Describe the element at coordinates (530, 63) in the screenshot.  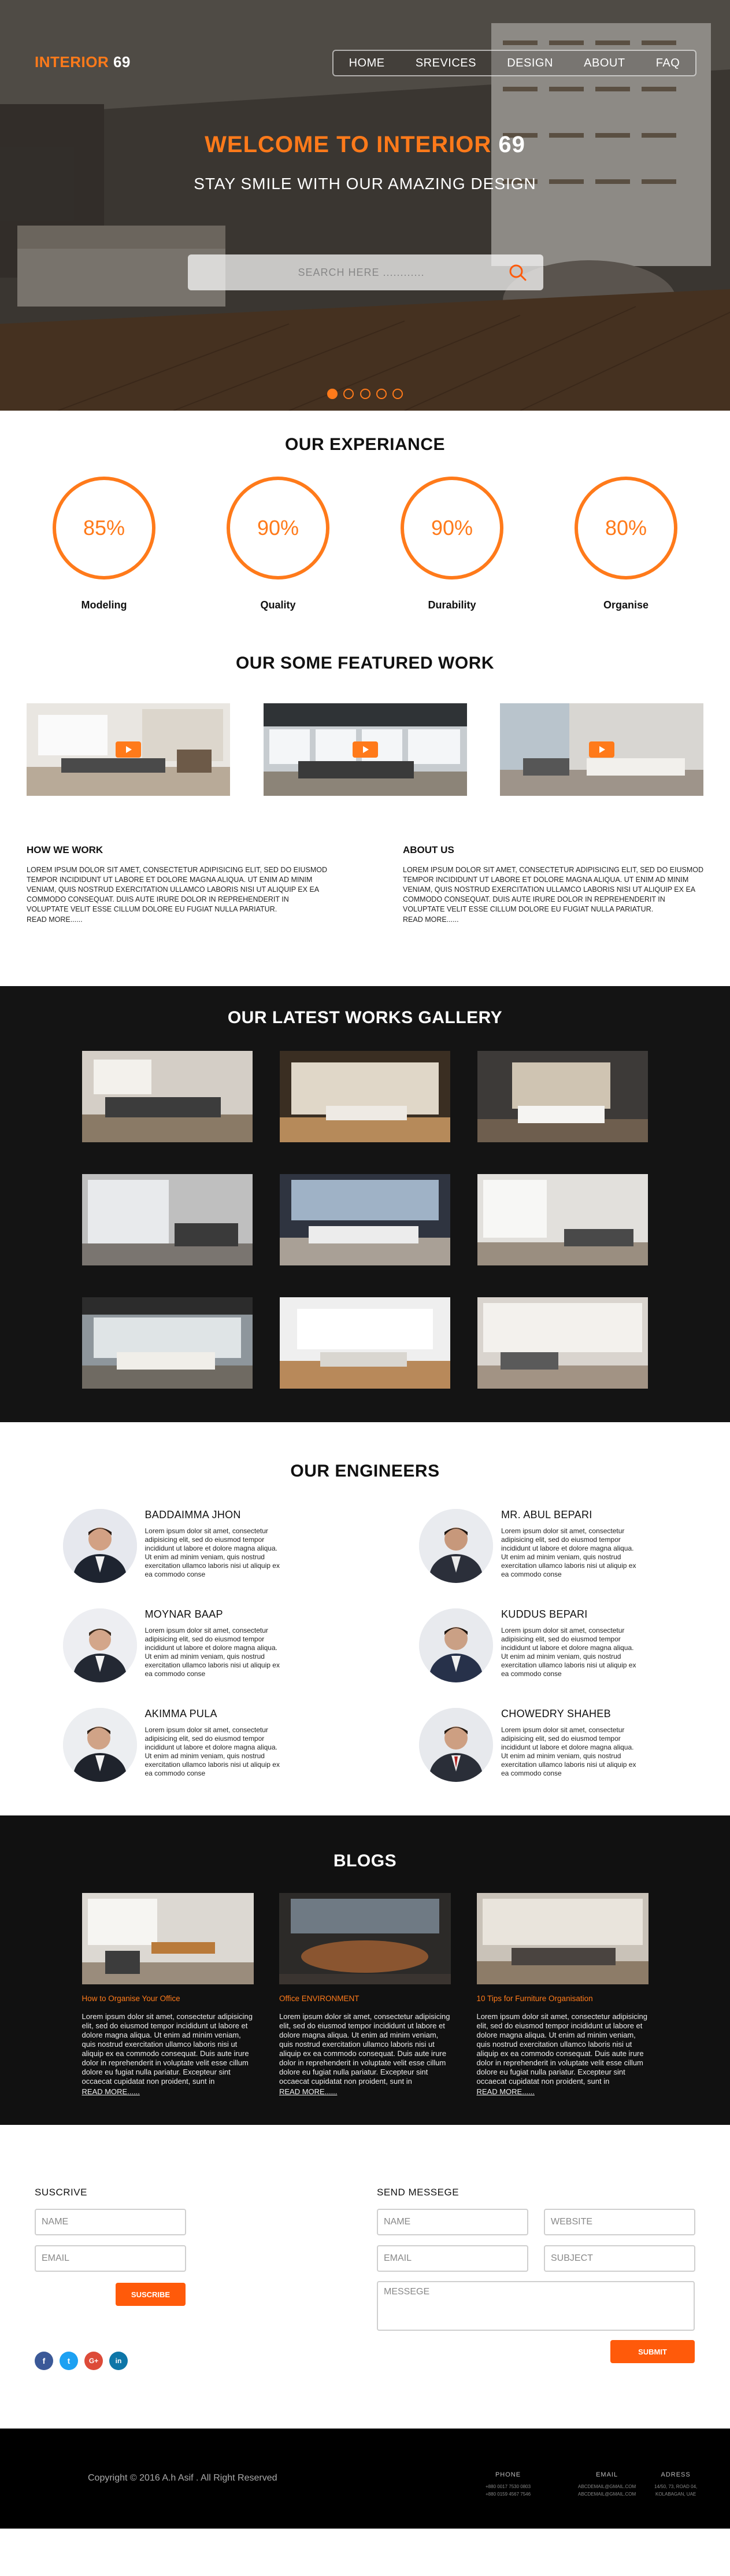
I see `nav-design: DESIGN` at that location.